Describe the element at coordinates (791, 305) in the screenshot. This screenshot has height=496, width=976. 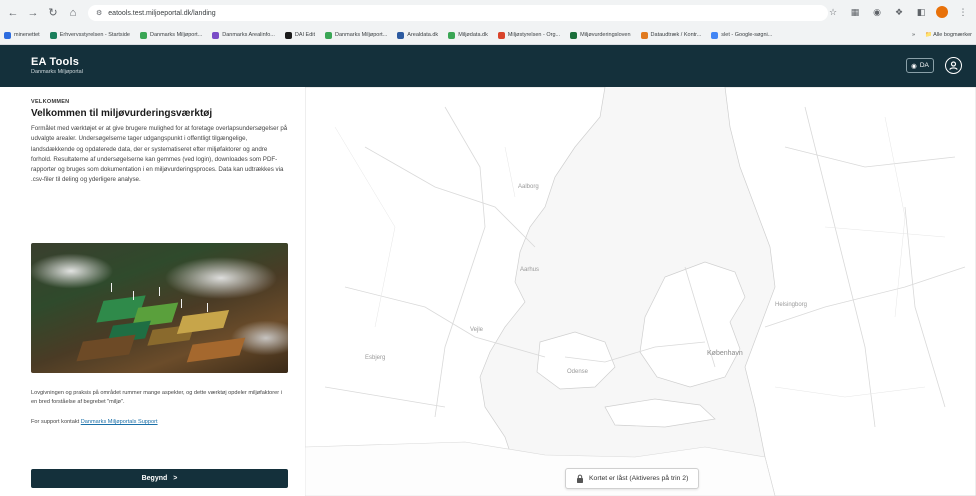
I see `map-label: Helsingborg` at that location.